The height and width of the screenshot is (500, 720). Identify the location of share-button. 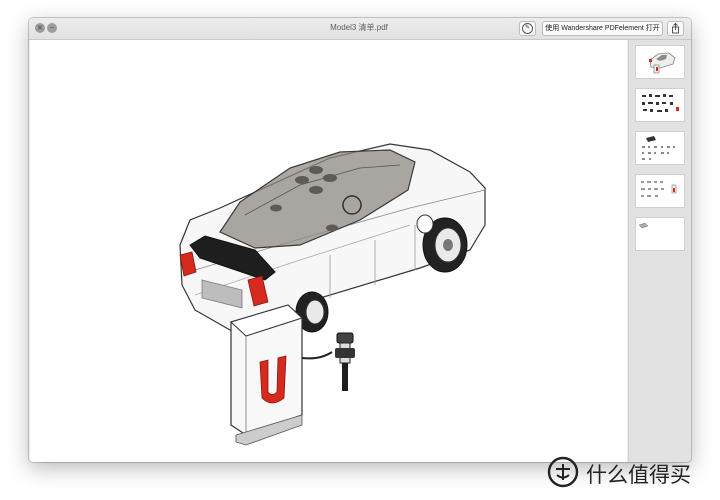
(675, 28).